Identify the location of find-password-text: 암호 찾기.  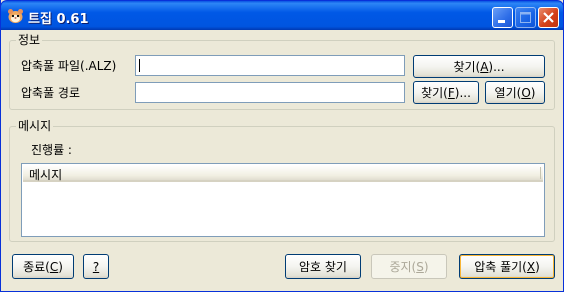
(323, 267).